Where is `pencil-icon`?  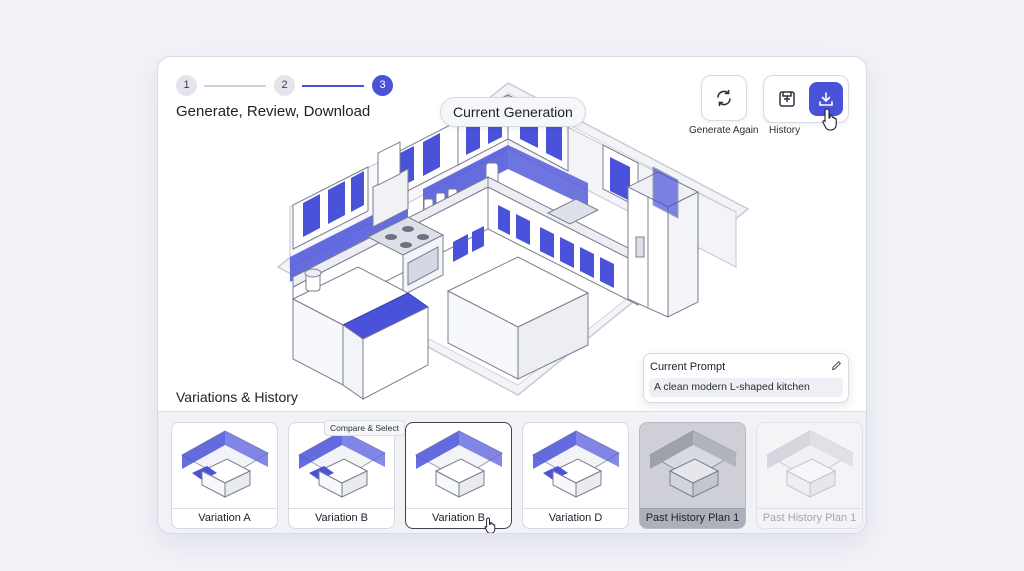
pencil-icon is located at coordinates (836, 365).